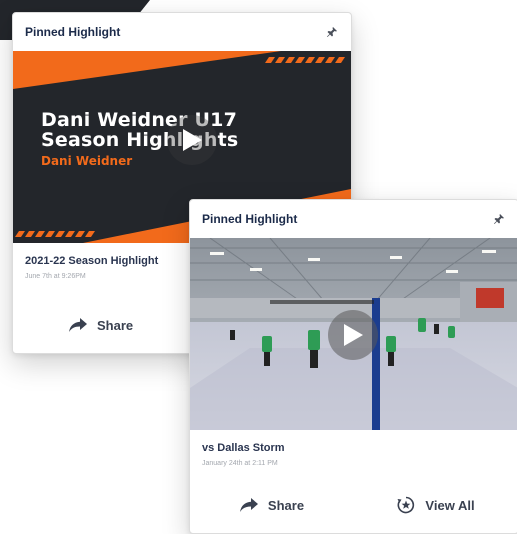  I want to click on highlight-title: vs Dallas Storm, so click(354, 448).